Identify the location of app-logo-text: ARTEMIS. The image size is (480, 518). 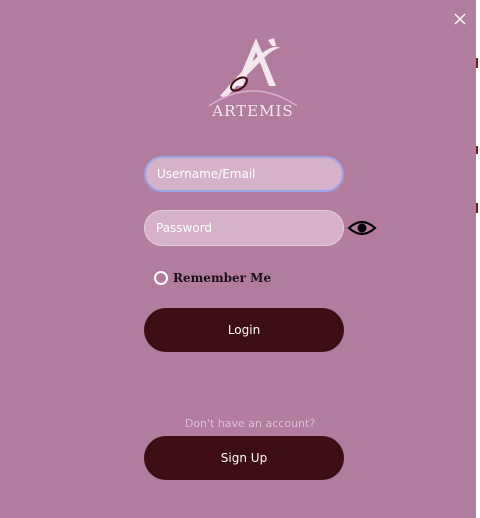
(253, 111).